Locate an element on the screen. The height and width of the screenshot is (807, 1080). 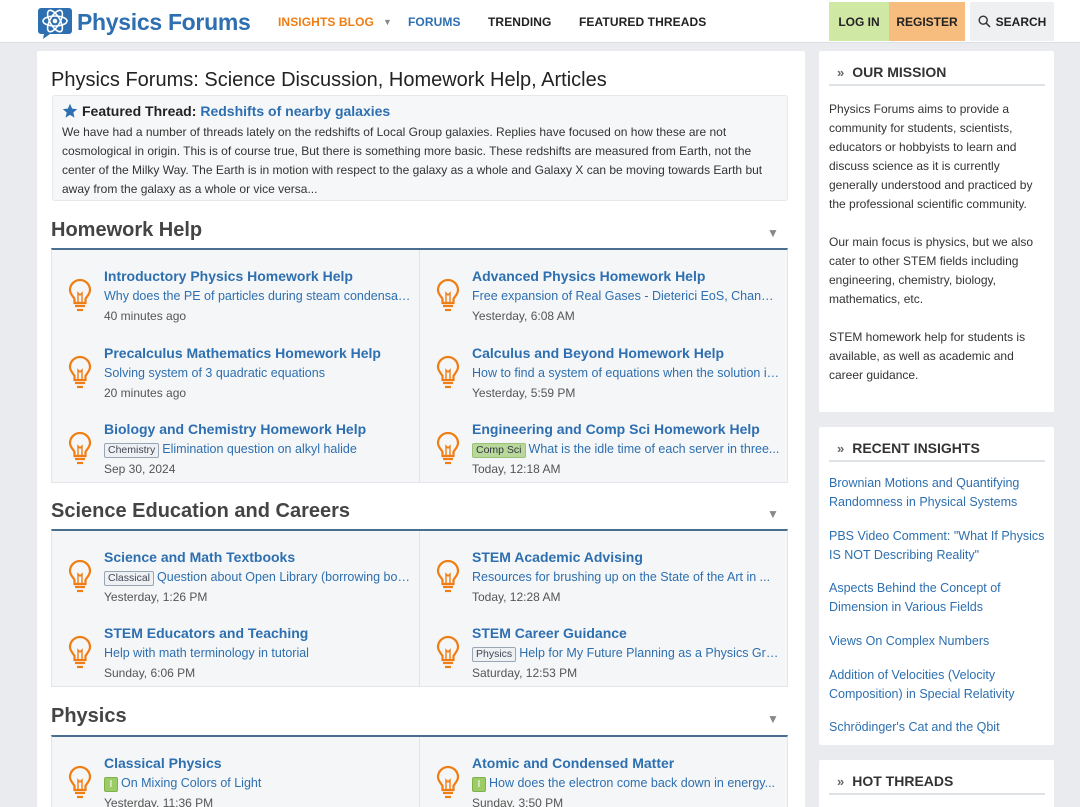
site-logo: Physics Forums is located at coordinates (143, 22).